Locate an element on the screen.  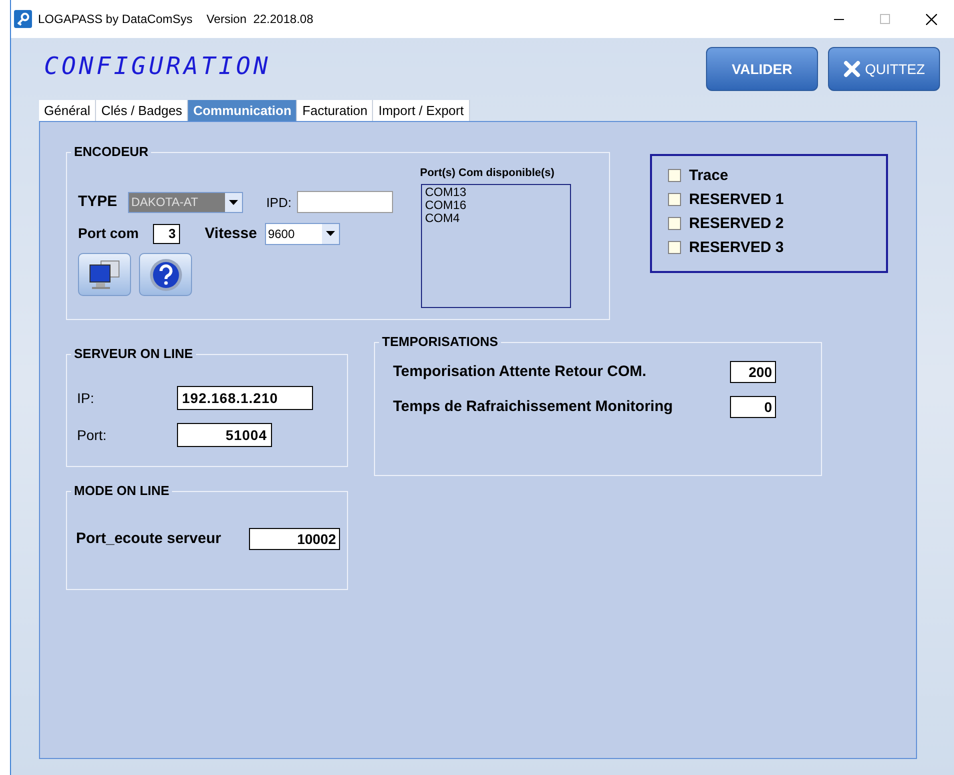
help-icon is located at coordinates (165, 275).